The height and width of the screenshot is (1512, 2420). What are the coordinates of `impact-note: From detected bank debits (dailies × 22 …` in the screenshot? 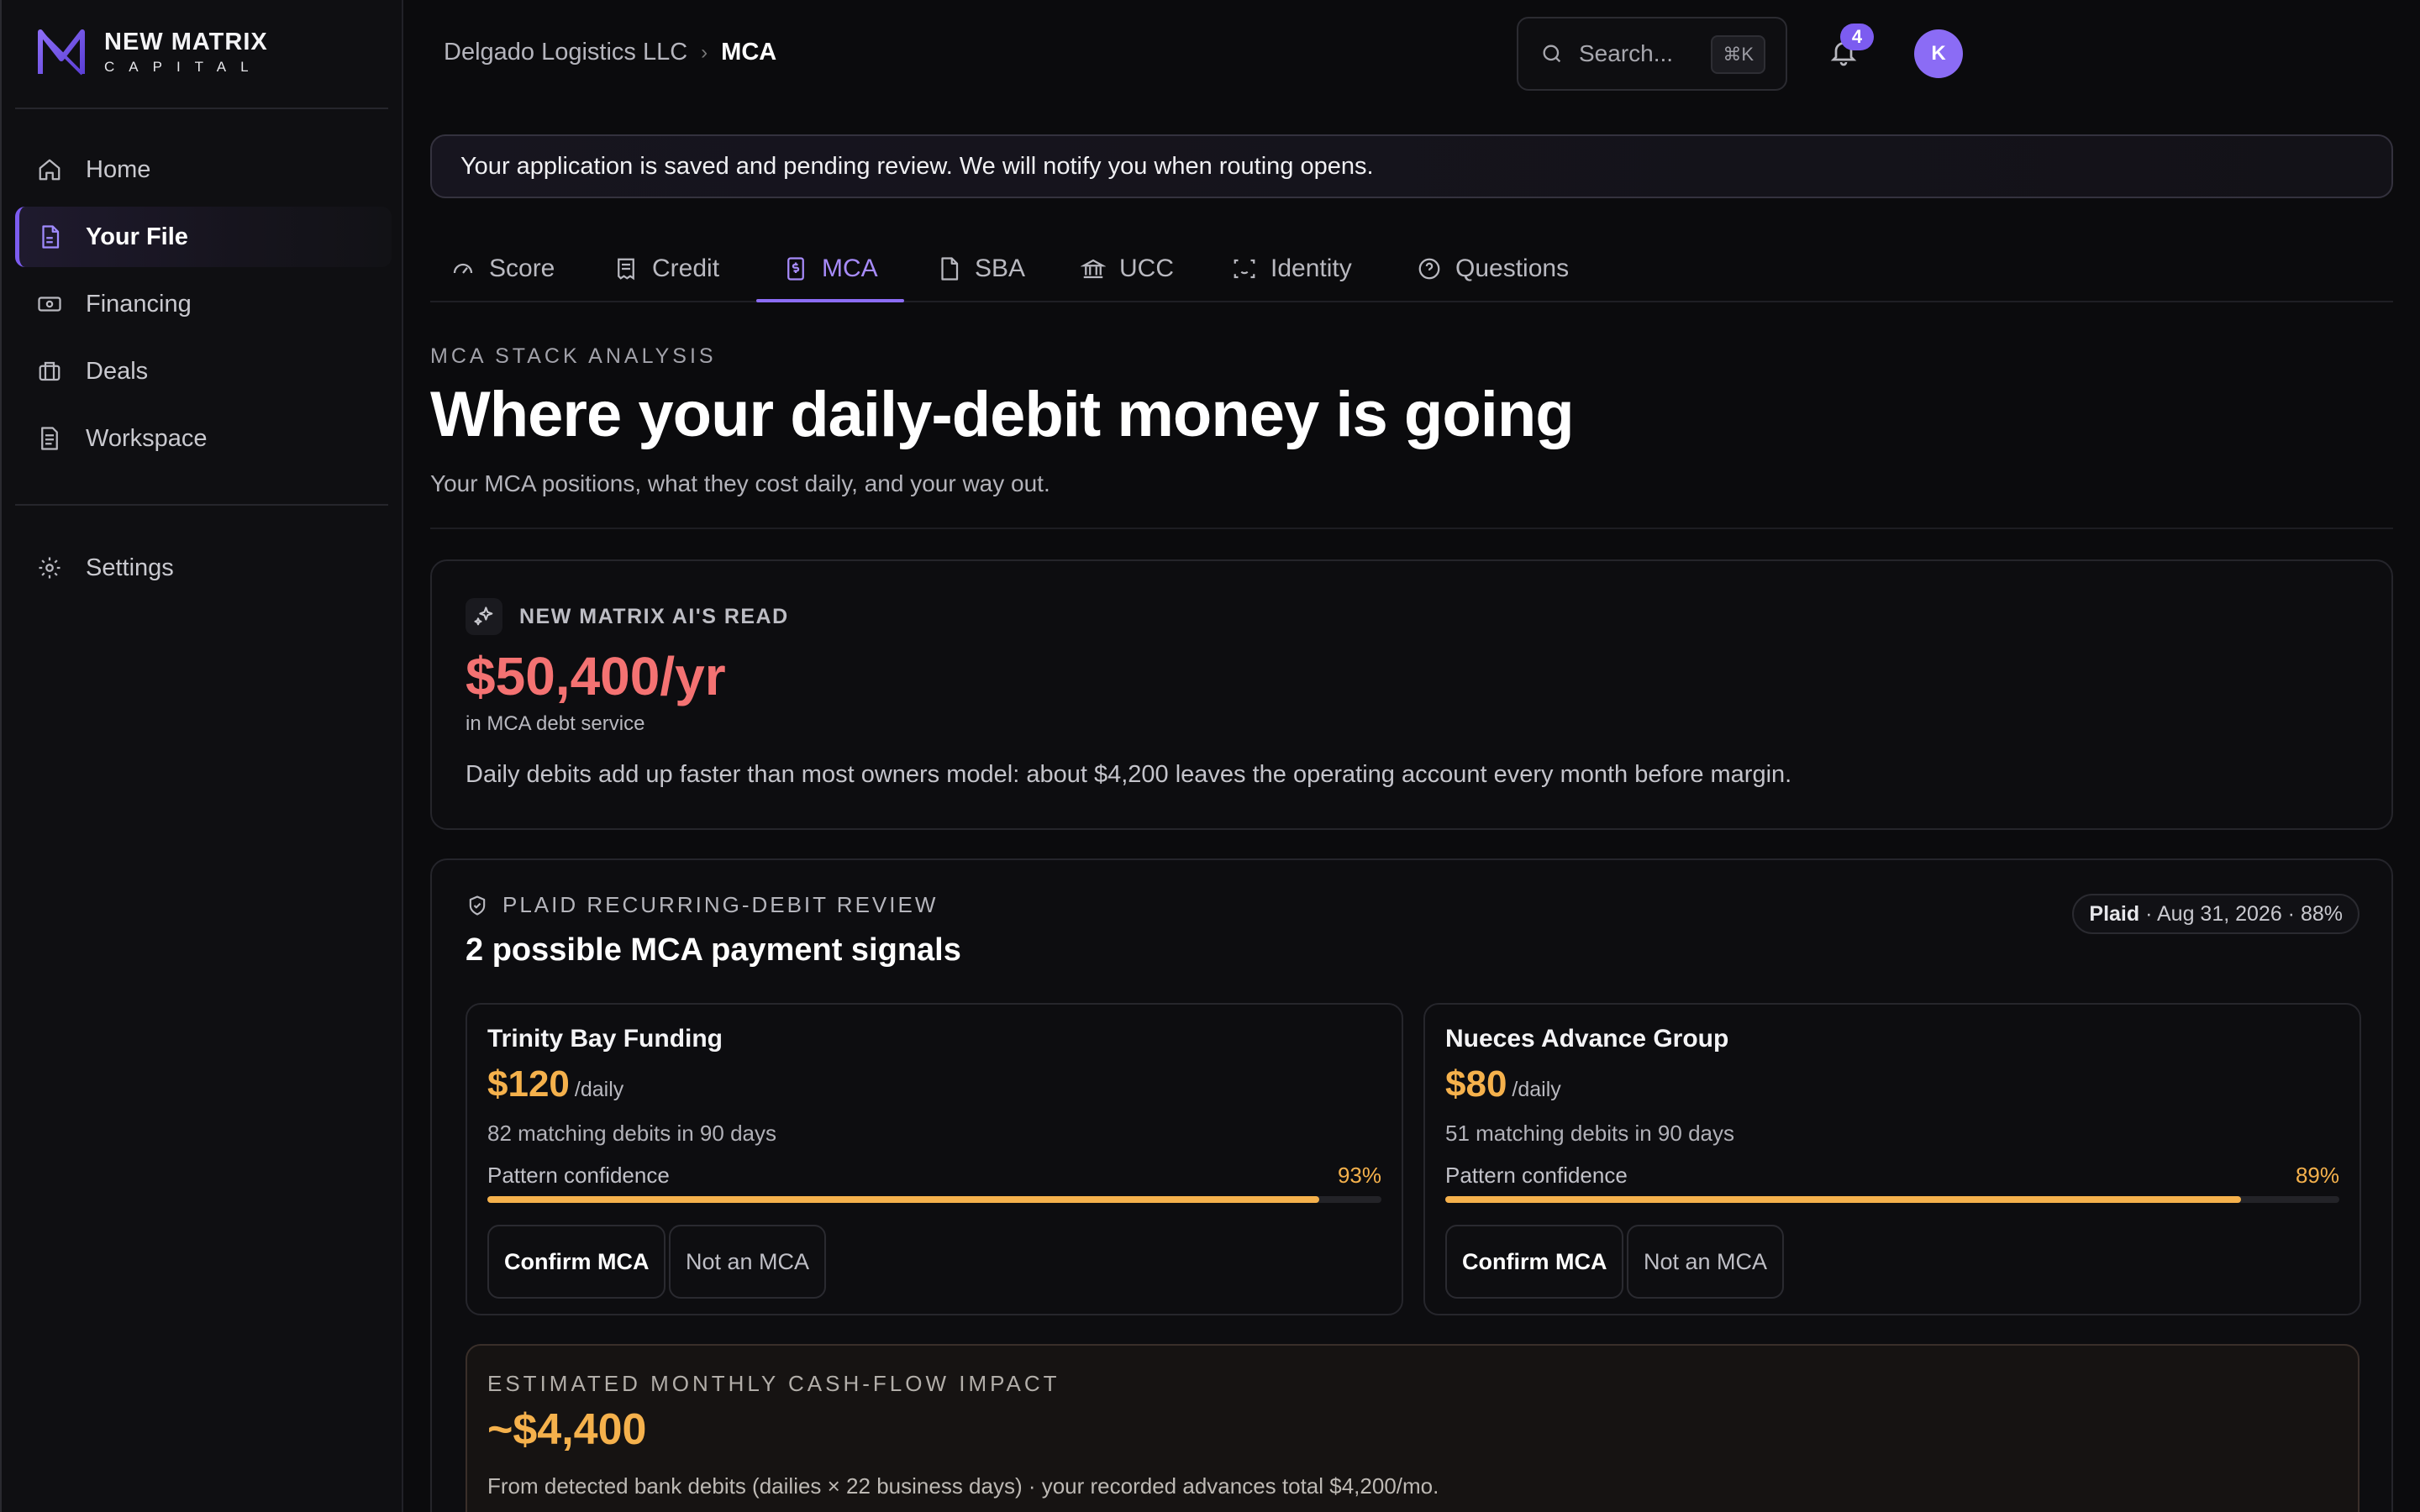 It's located at (963, 1486).